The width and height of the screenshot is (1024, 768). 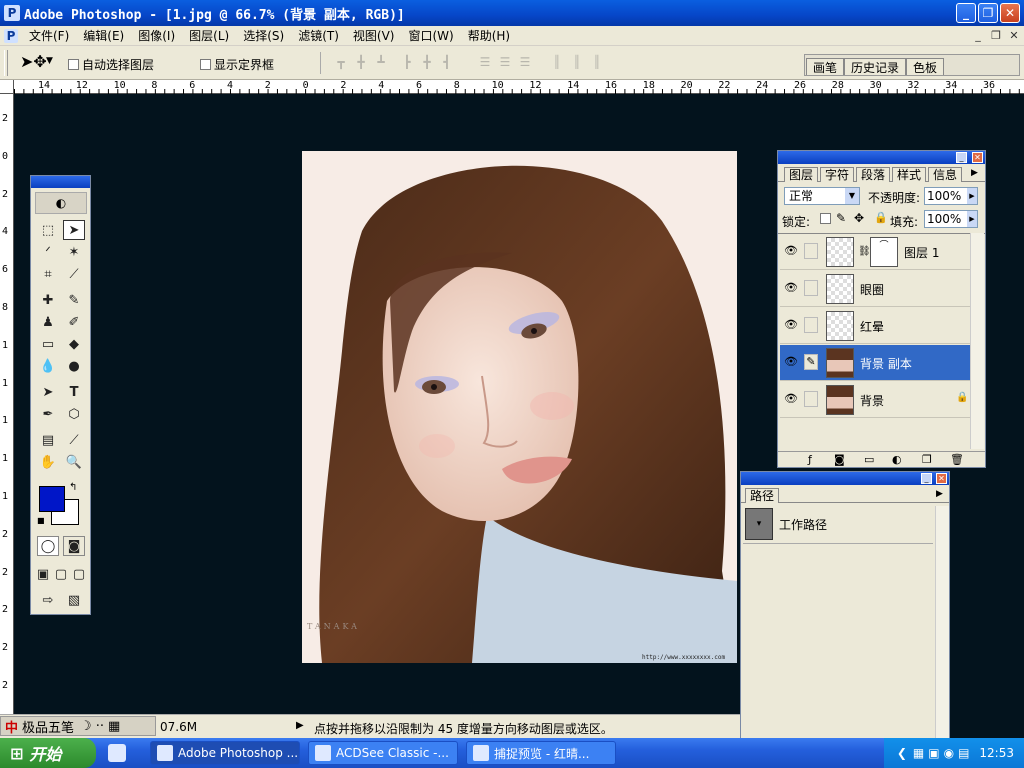 What do you see at coordinates (927, 459) in the screenshot?
I see `new-layer-icon: ❐` at bounding box center [927, 459].